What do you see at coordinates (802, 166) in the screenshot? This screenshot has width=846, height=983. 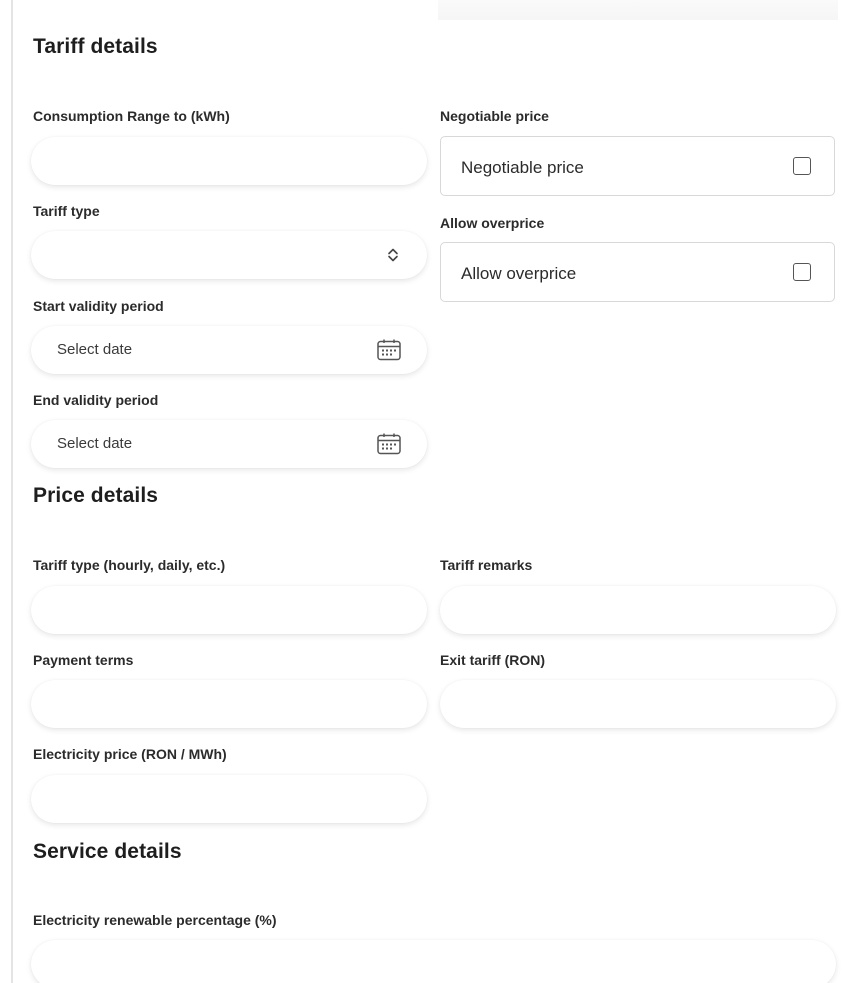 I see `negotiable-price-checkbox` at bounding box center [802, 166].